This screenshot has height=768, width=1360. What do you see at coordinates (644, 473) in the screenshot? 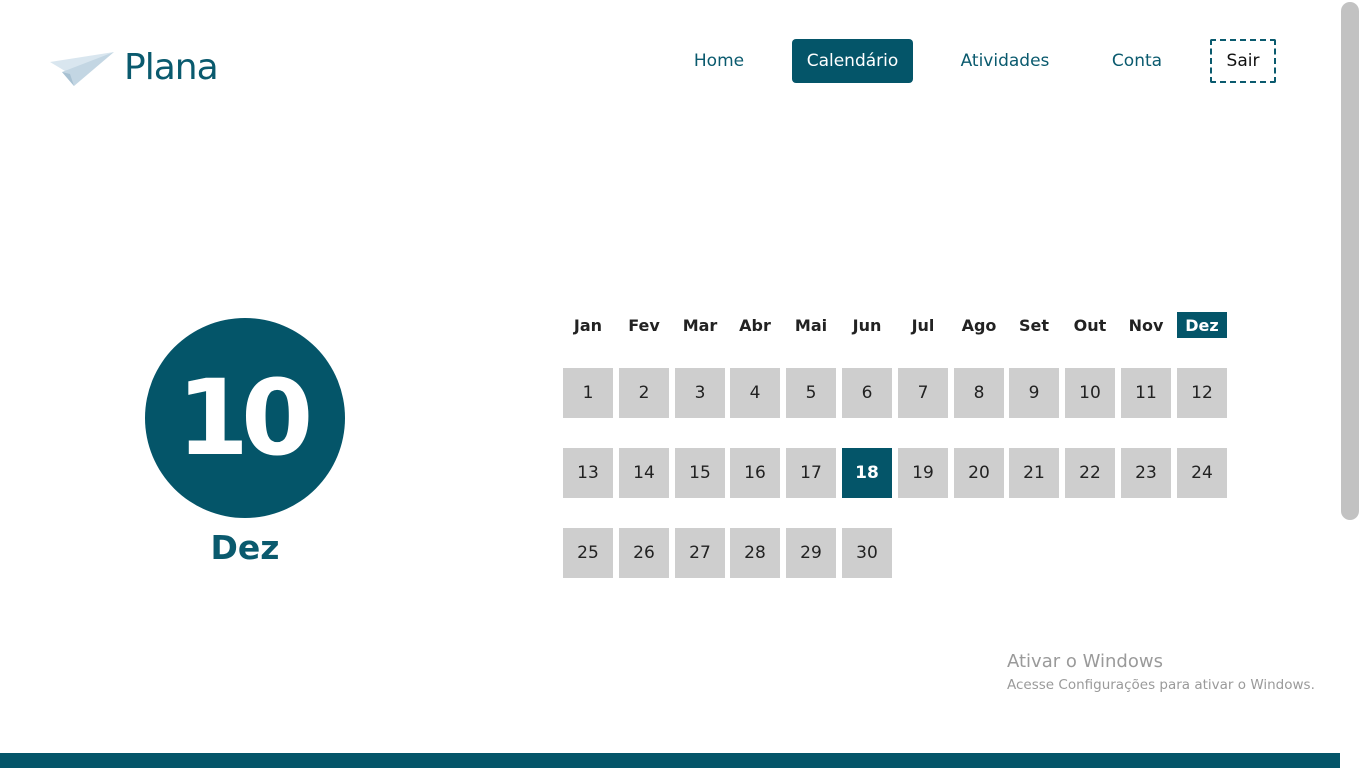
I see `day-cell-14: 14` at bounding box center [644, 473].